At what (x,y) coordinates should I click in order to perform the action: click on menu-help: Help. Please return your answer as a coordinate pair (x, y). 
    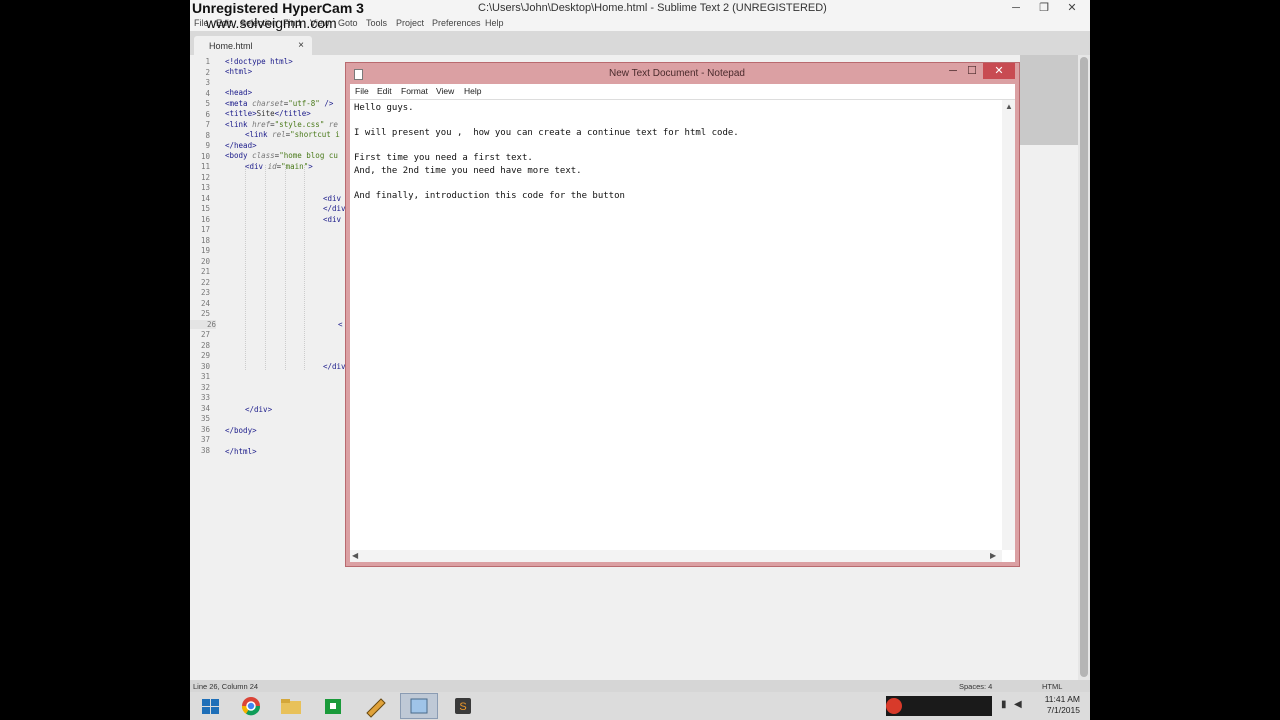
    Looking at the image, I should click on (494, 23).